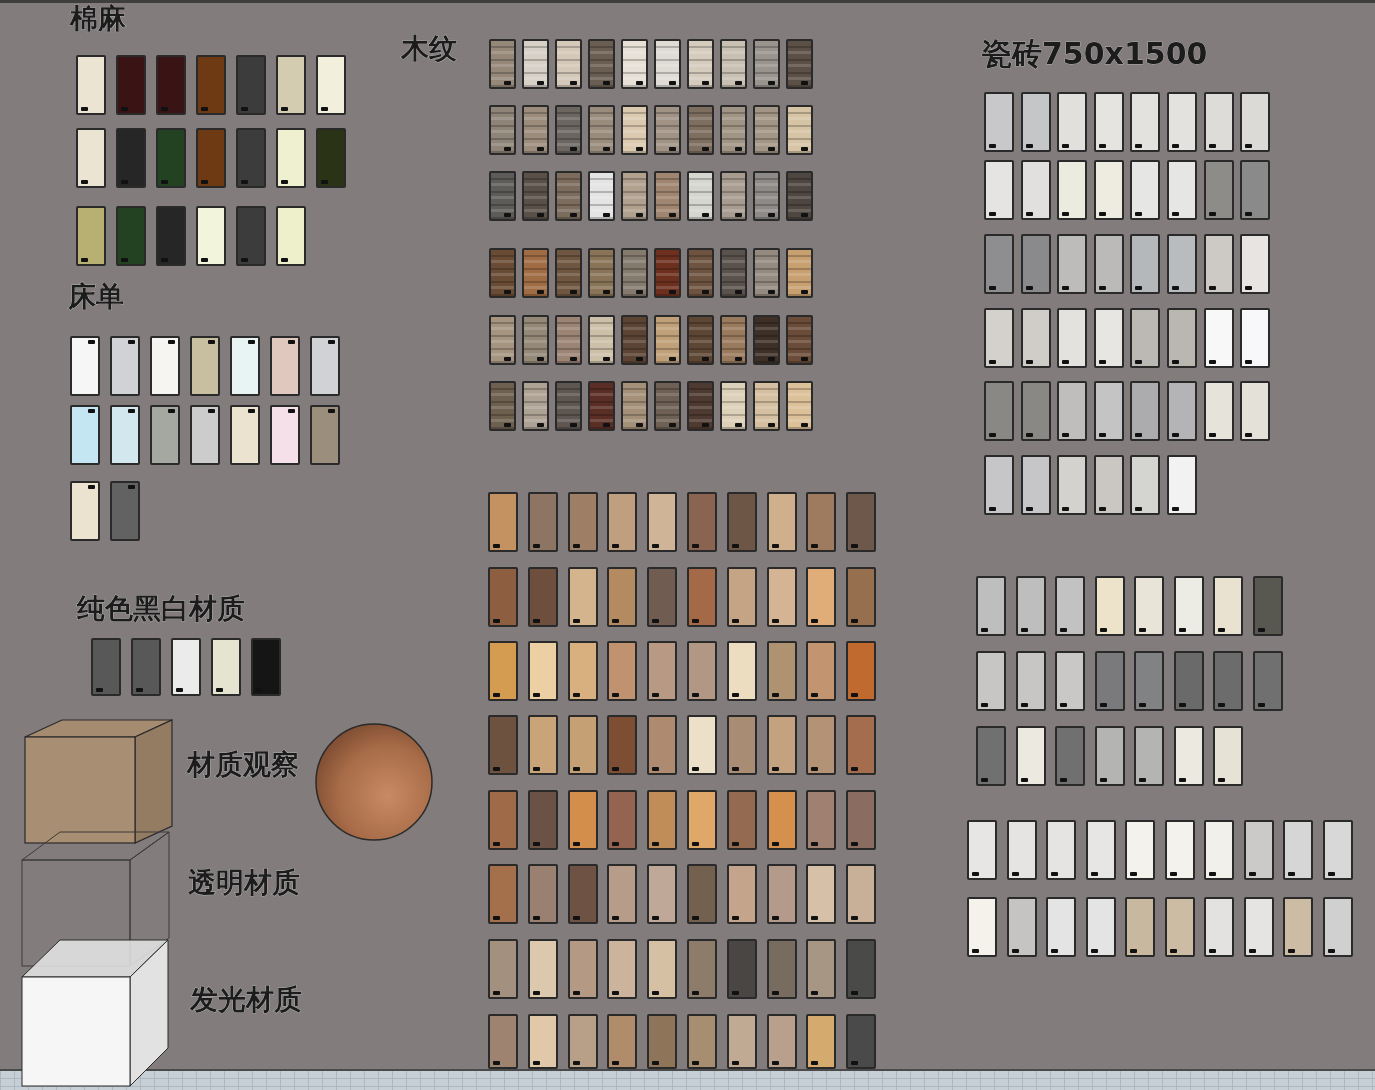 Image resolution: width=1375 pixels, height=1090 pixels. Describe the element at coordinates (161, 609) in the screenshot. I see `section-title: 纯色黑白材质` at that location.